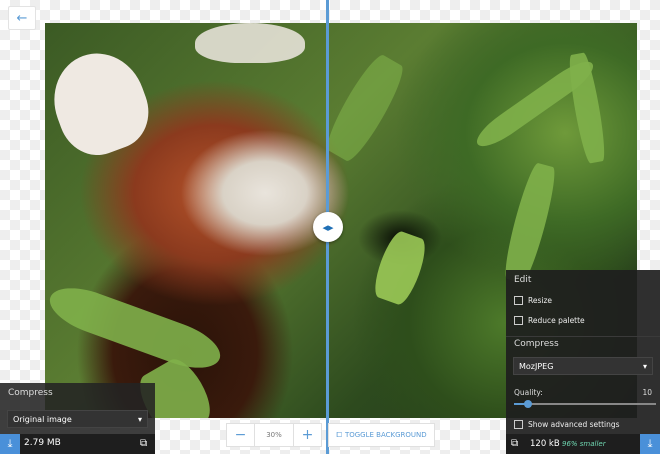 Image resolution: width=660 pixels, height=454 pixels. I want to click on split-handle: ◂▸, so click(328, 227).